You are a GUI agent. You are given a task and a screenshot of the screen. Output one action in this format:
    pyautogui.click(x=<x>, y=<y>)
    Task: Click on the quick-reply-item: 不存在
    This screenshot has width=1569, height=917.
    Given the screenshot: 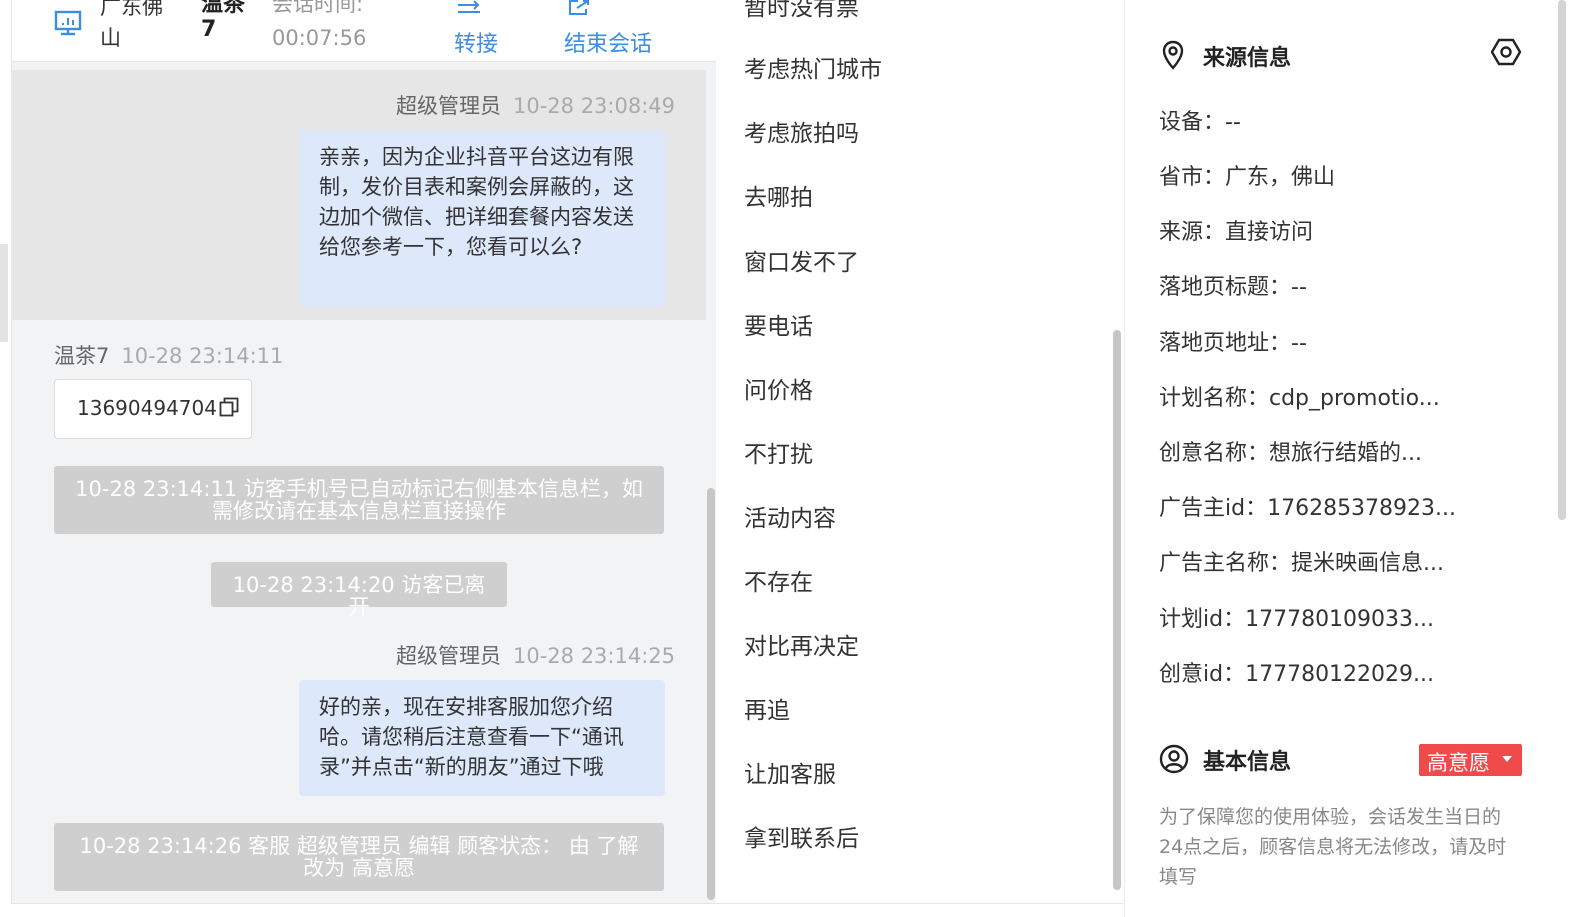 What is the action you would take?
    pyautogui.click(x=778, y=580)
    